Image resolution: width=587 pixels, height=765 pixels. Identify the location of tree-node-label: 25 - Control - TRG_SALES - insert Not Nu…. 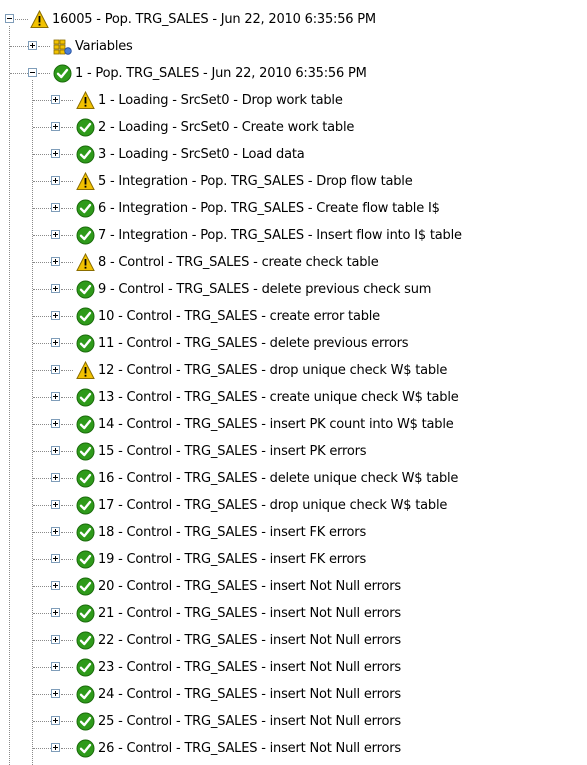
(249, 721).